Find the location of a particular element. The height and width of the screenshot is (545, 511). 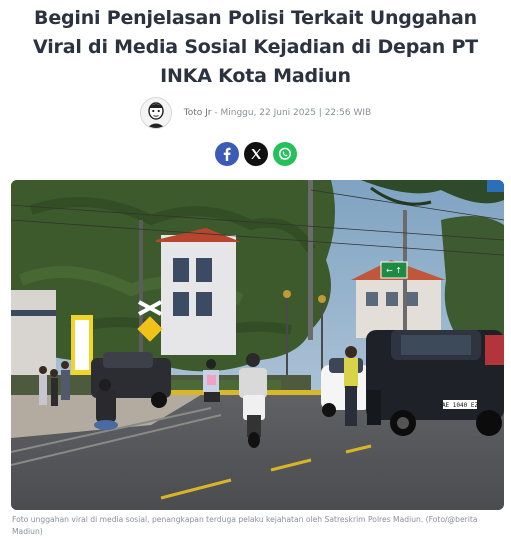

x-icon is located at coordinates (255, 154).